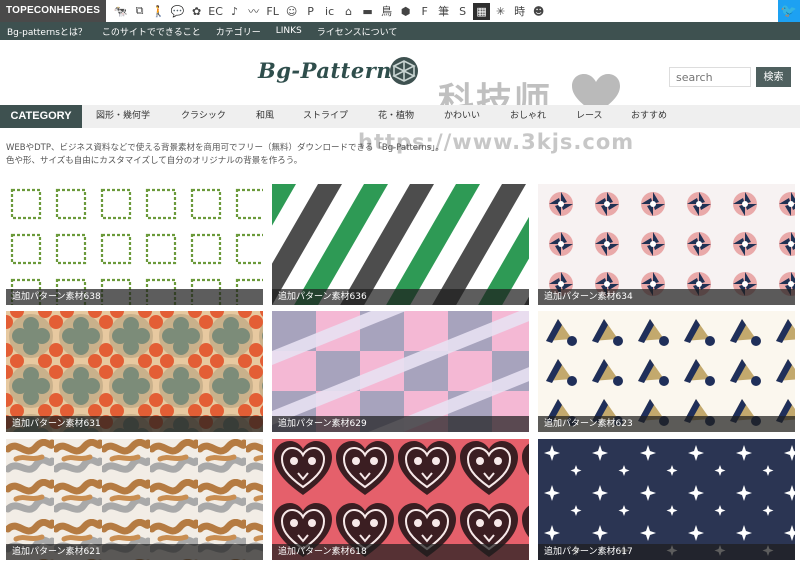 The height and width of the screenshot is (569, 800). I want to click on category-geometric: 図形・幾何学, so click(123, 116).